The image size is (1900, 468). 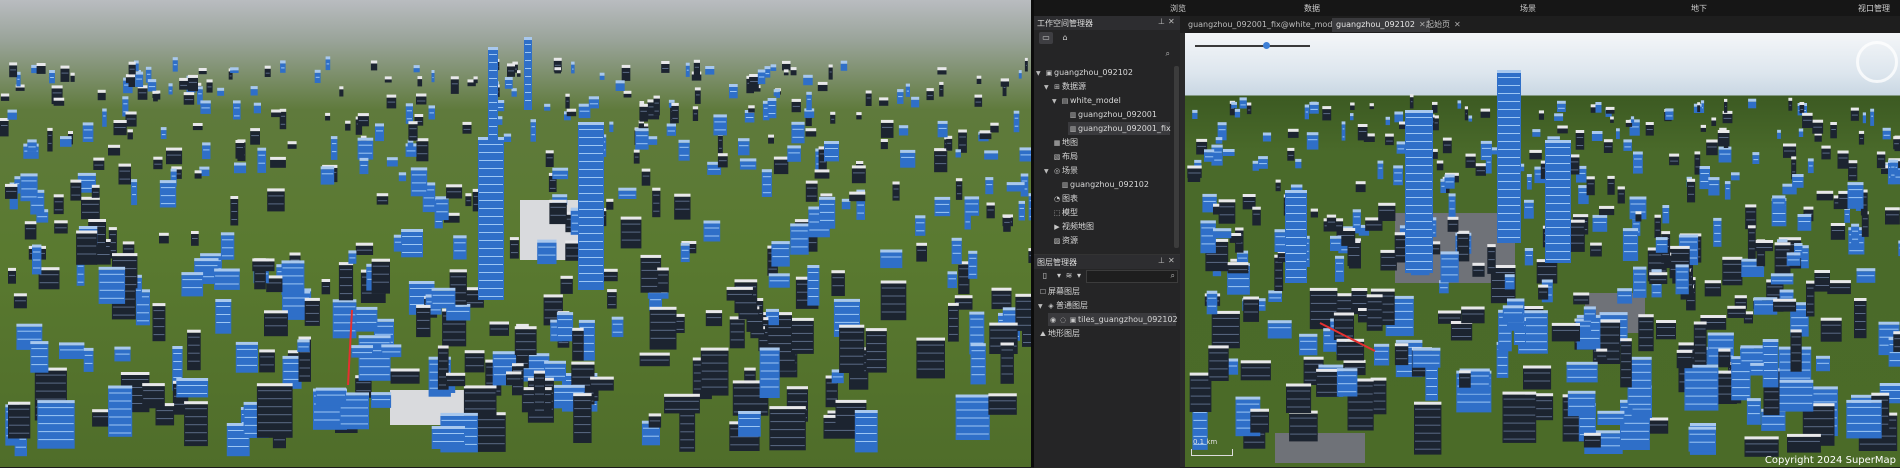 What do you see at coordinates (1045, 276) in the screenshot?
I see `layer-style-icon: ▯` at bounding box center [1045, 276].